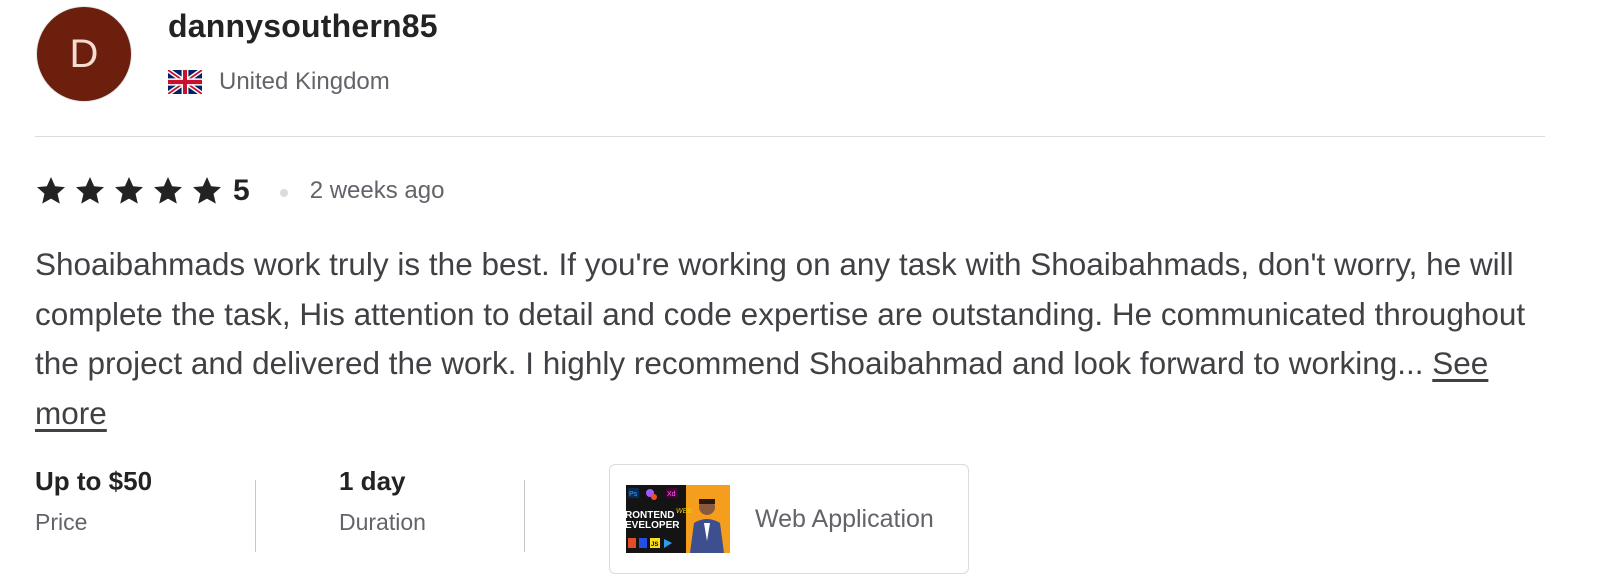 The image size is (1600, 580). I want to click on thumb-text-web: WEB, so click(684, 511).